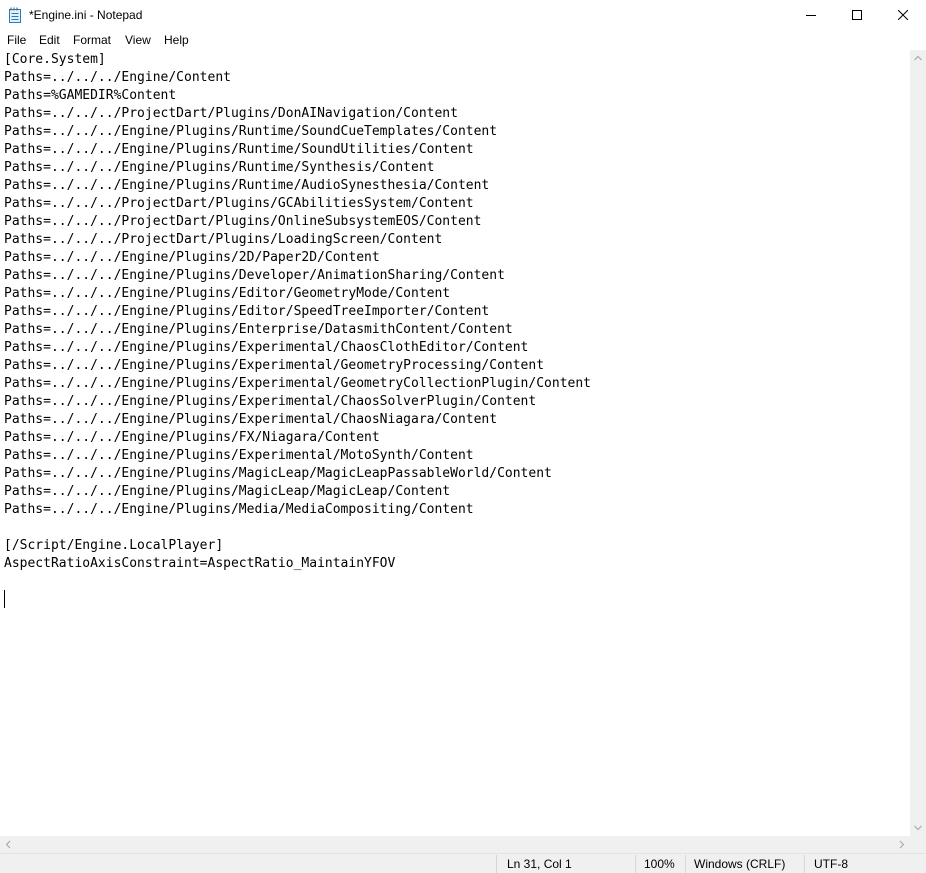  I want to click on minimize-button, so click(811, 15).